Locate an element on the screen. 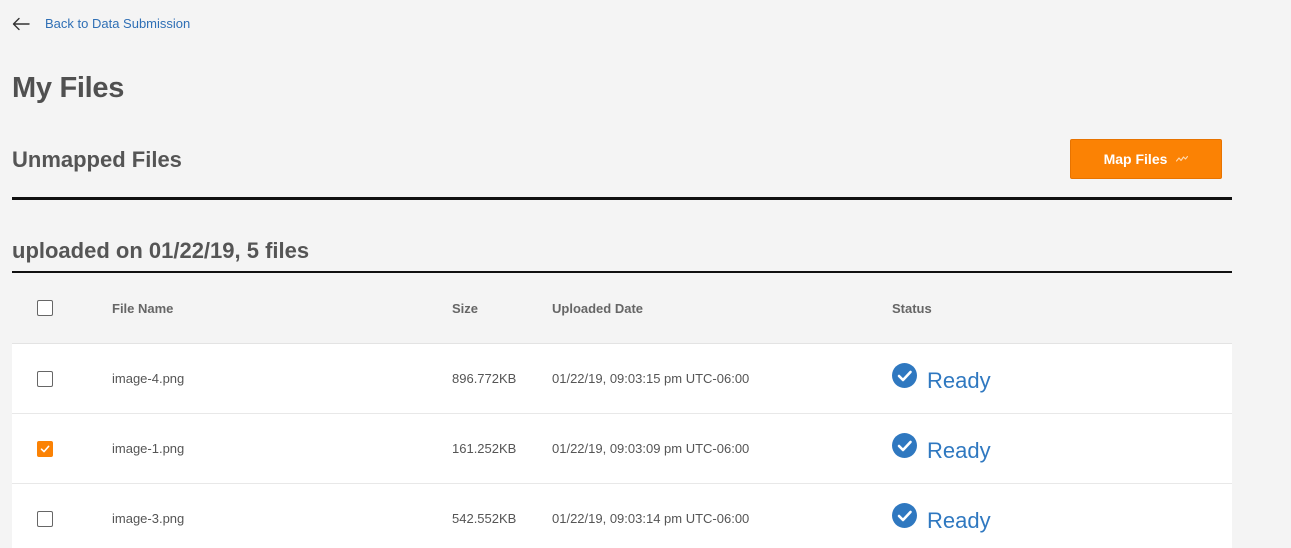  map-files-button: Map Files is located at coordinates (1146, 159).